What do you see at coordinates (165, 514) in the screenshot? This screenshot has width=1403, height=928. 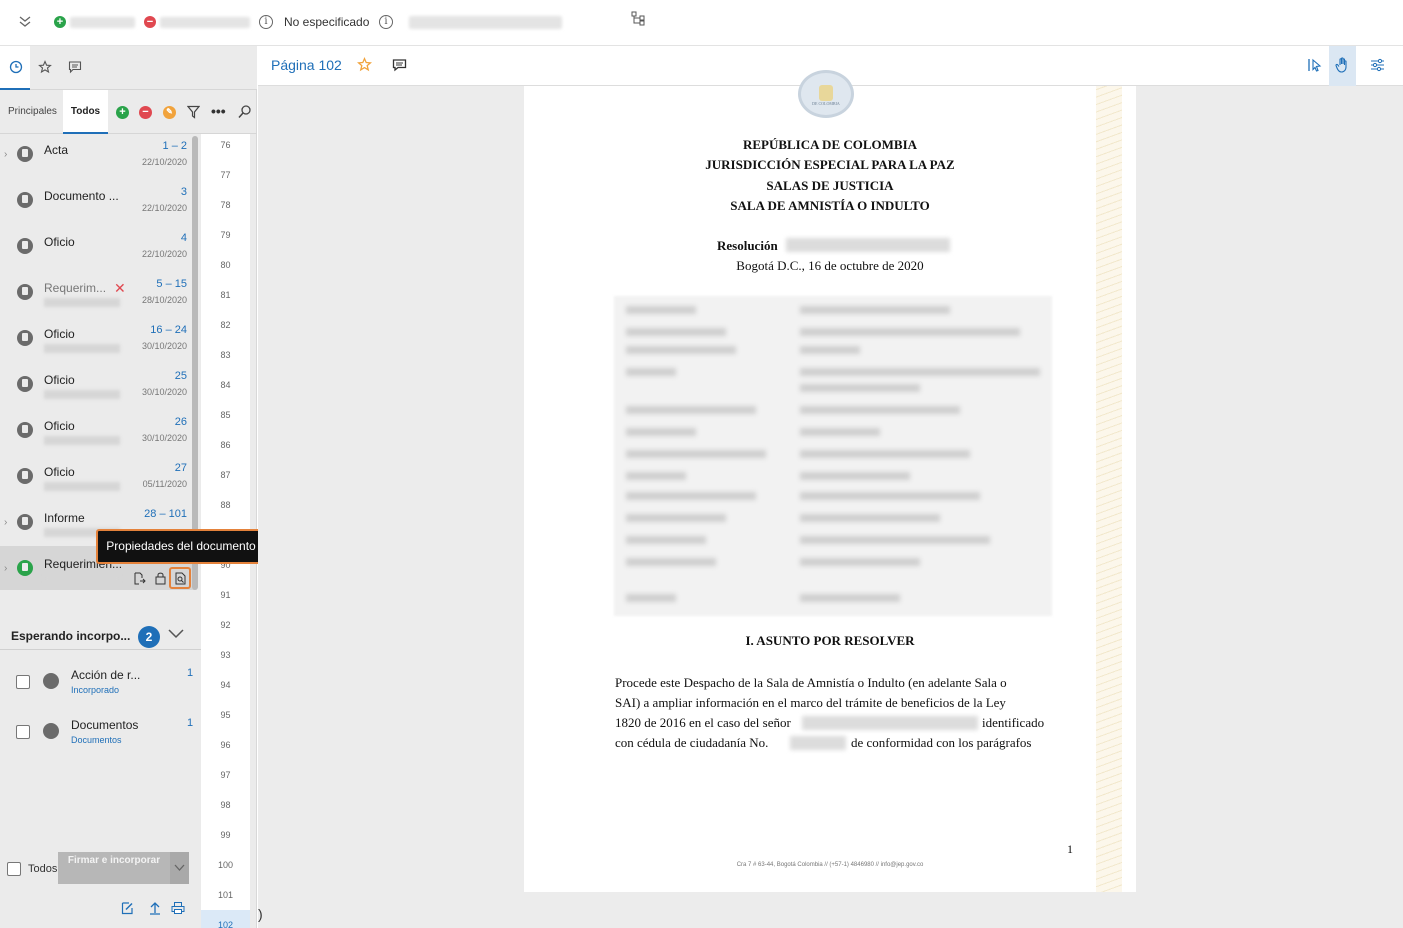 I see `document-pages: 28 – 101` at bounding box center [165, 514].